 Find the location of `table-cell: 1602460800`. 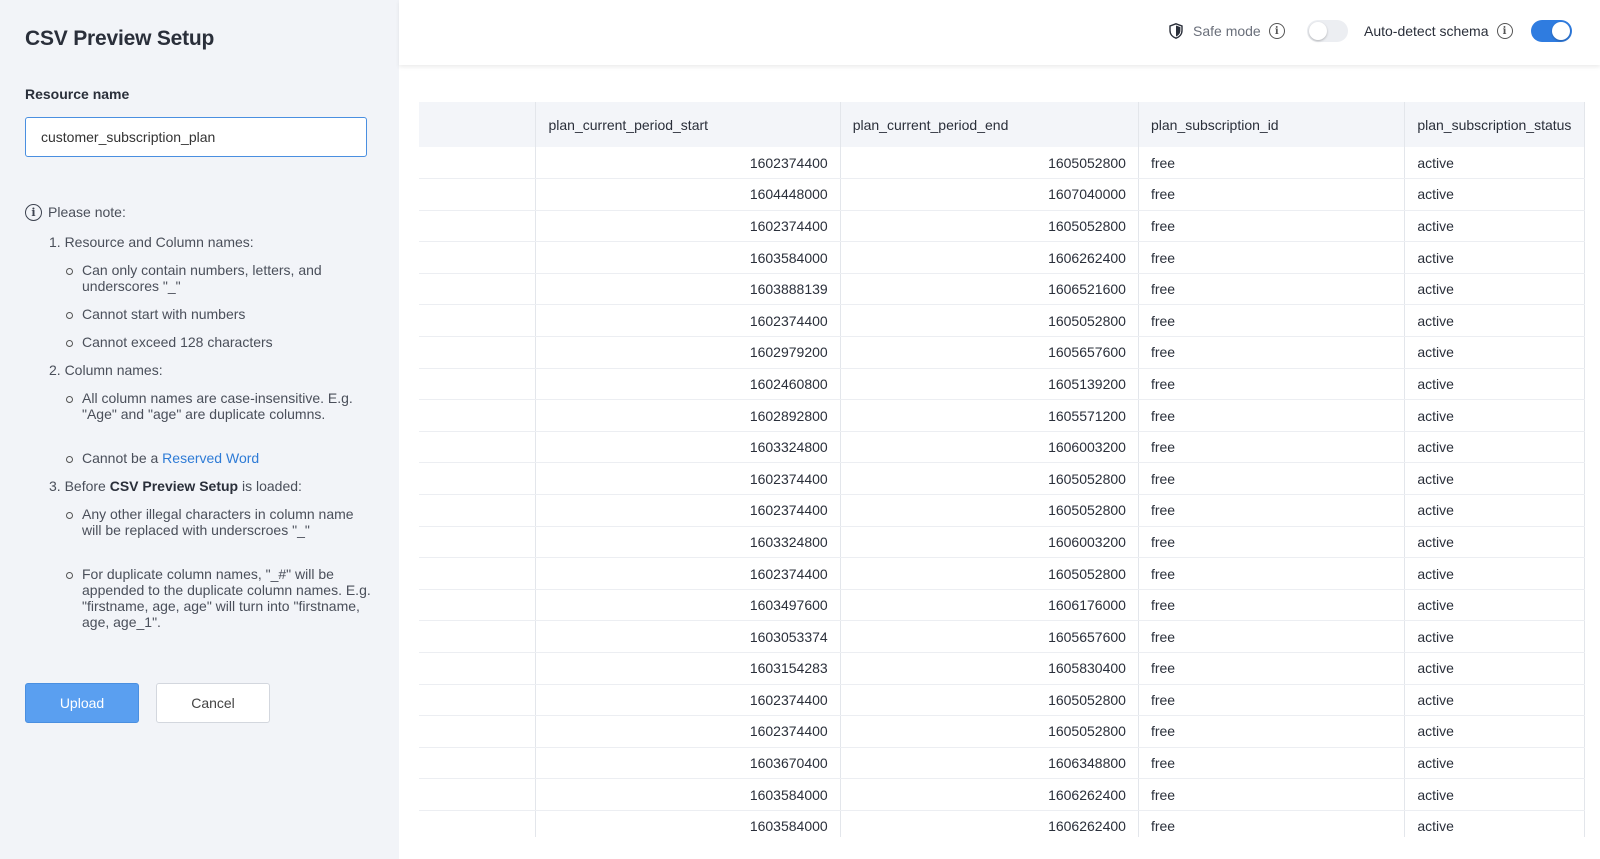

table-cell: 1602460800 is located at coordinates (688, 384).